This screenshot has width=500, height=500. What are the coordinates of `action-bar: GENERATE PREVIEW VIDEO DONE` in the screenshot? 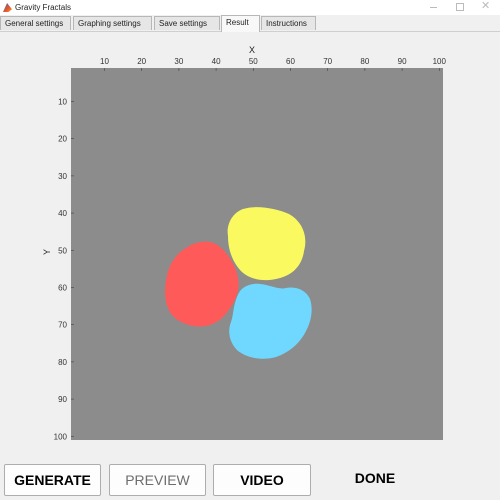 It's located at (250, 478).